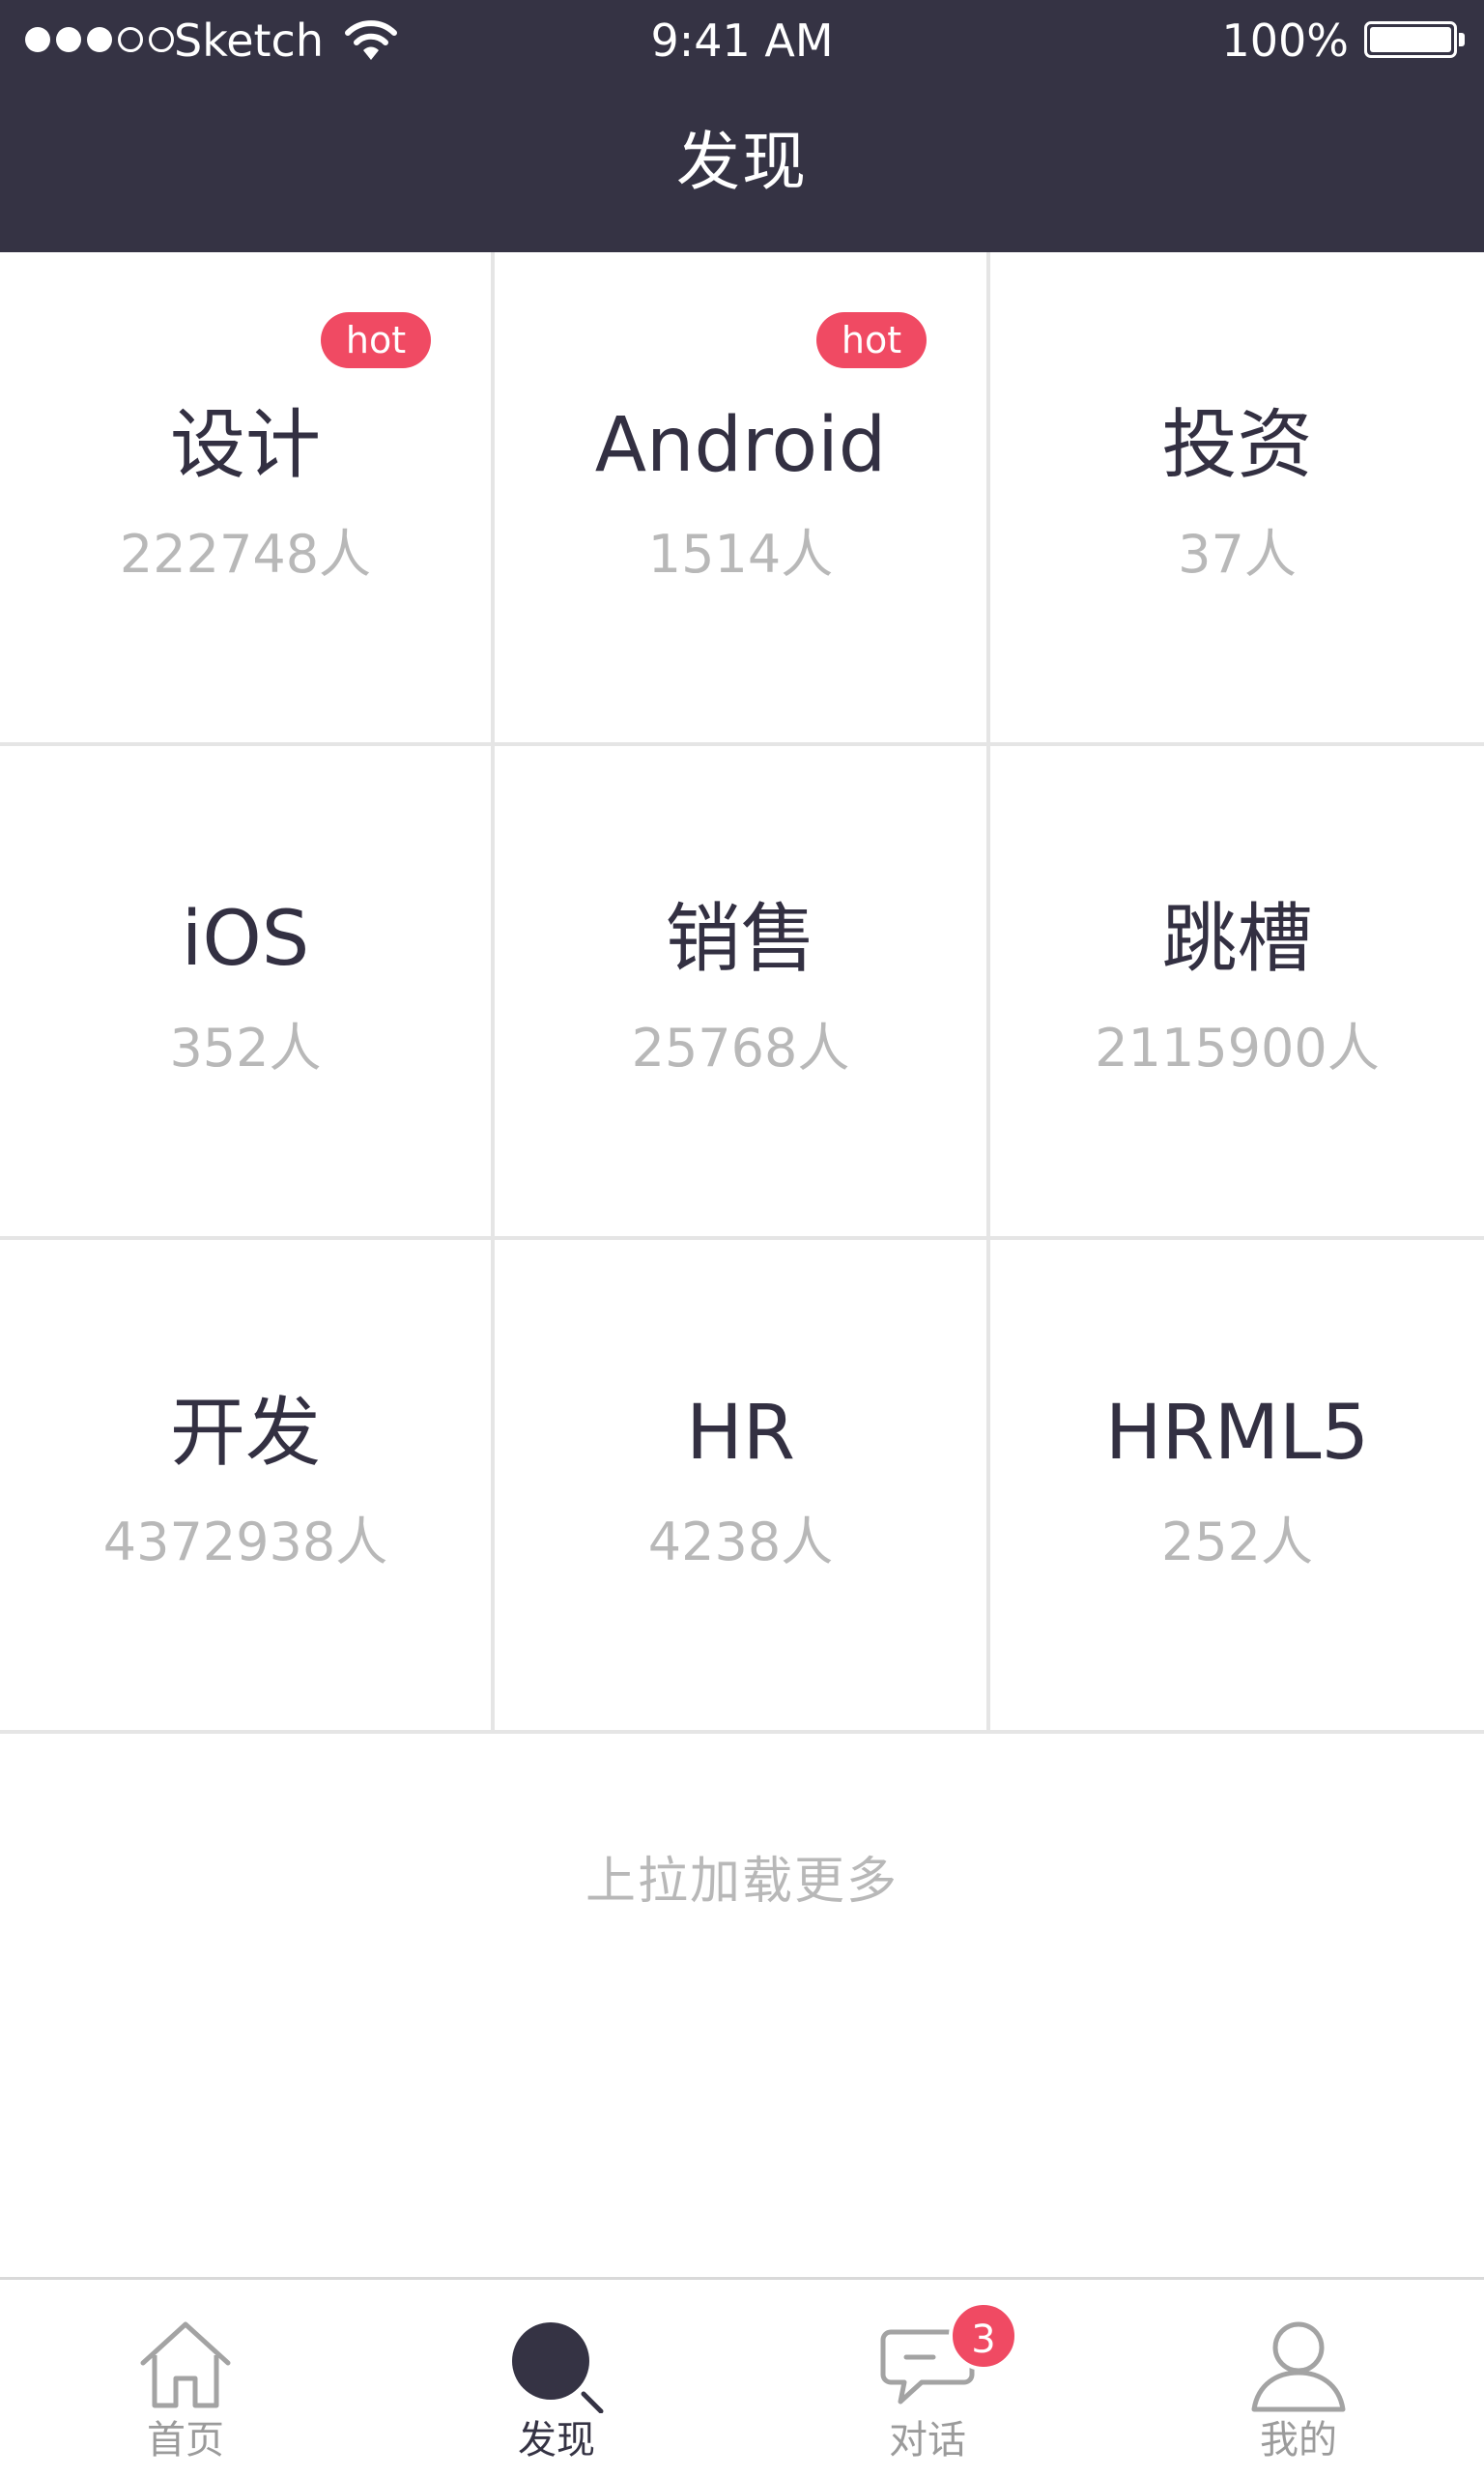 The width and height of the screenshot is (1484, 2477). What do you see at coordinates (245, 1048) in the screenshot?
I see `category-member-count: 352人` at bounding box center [245, 1048].